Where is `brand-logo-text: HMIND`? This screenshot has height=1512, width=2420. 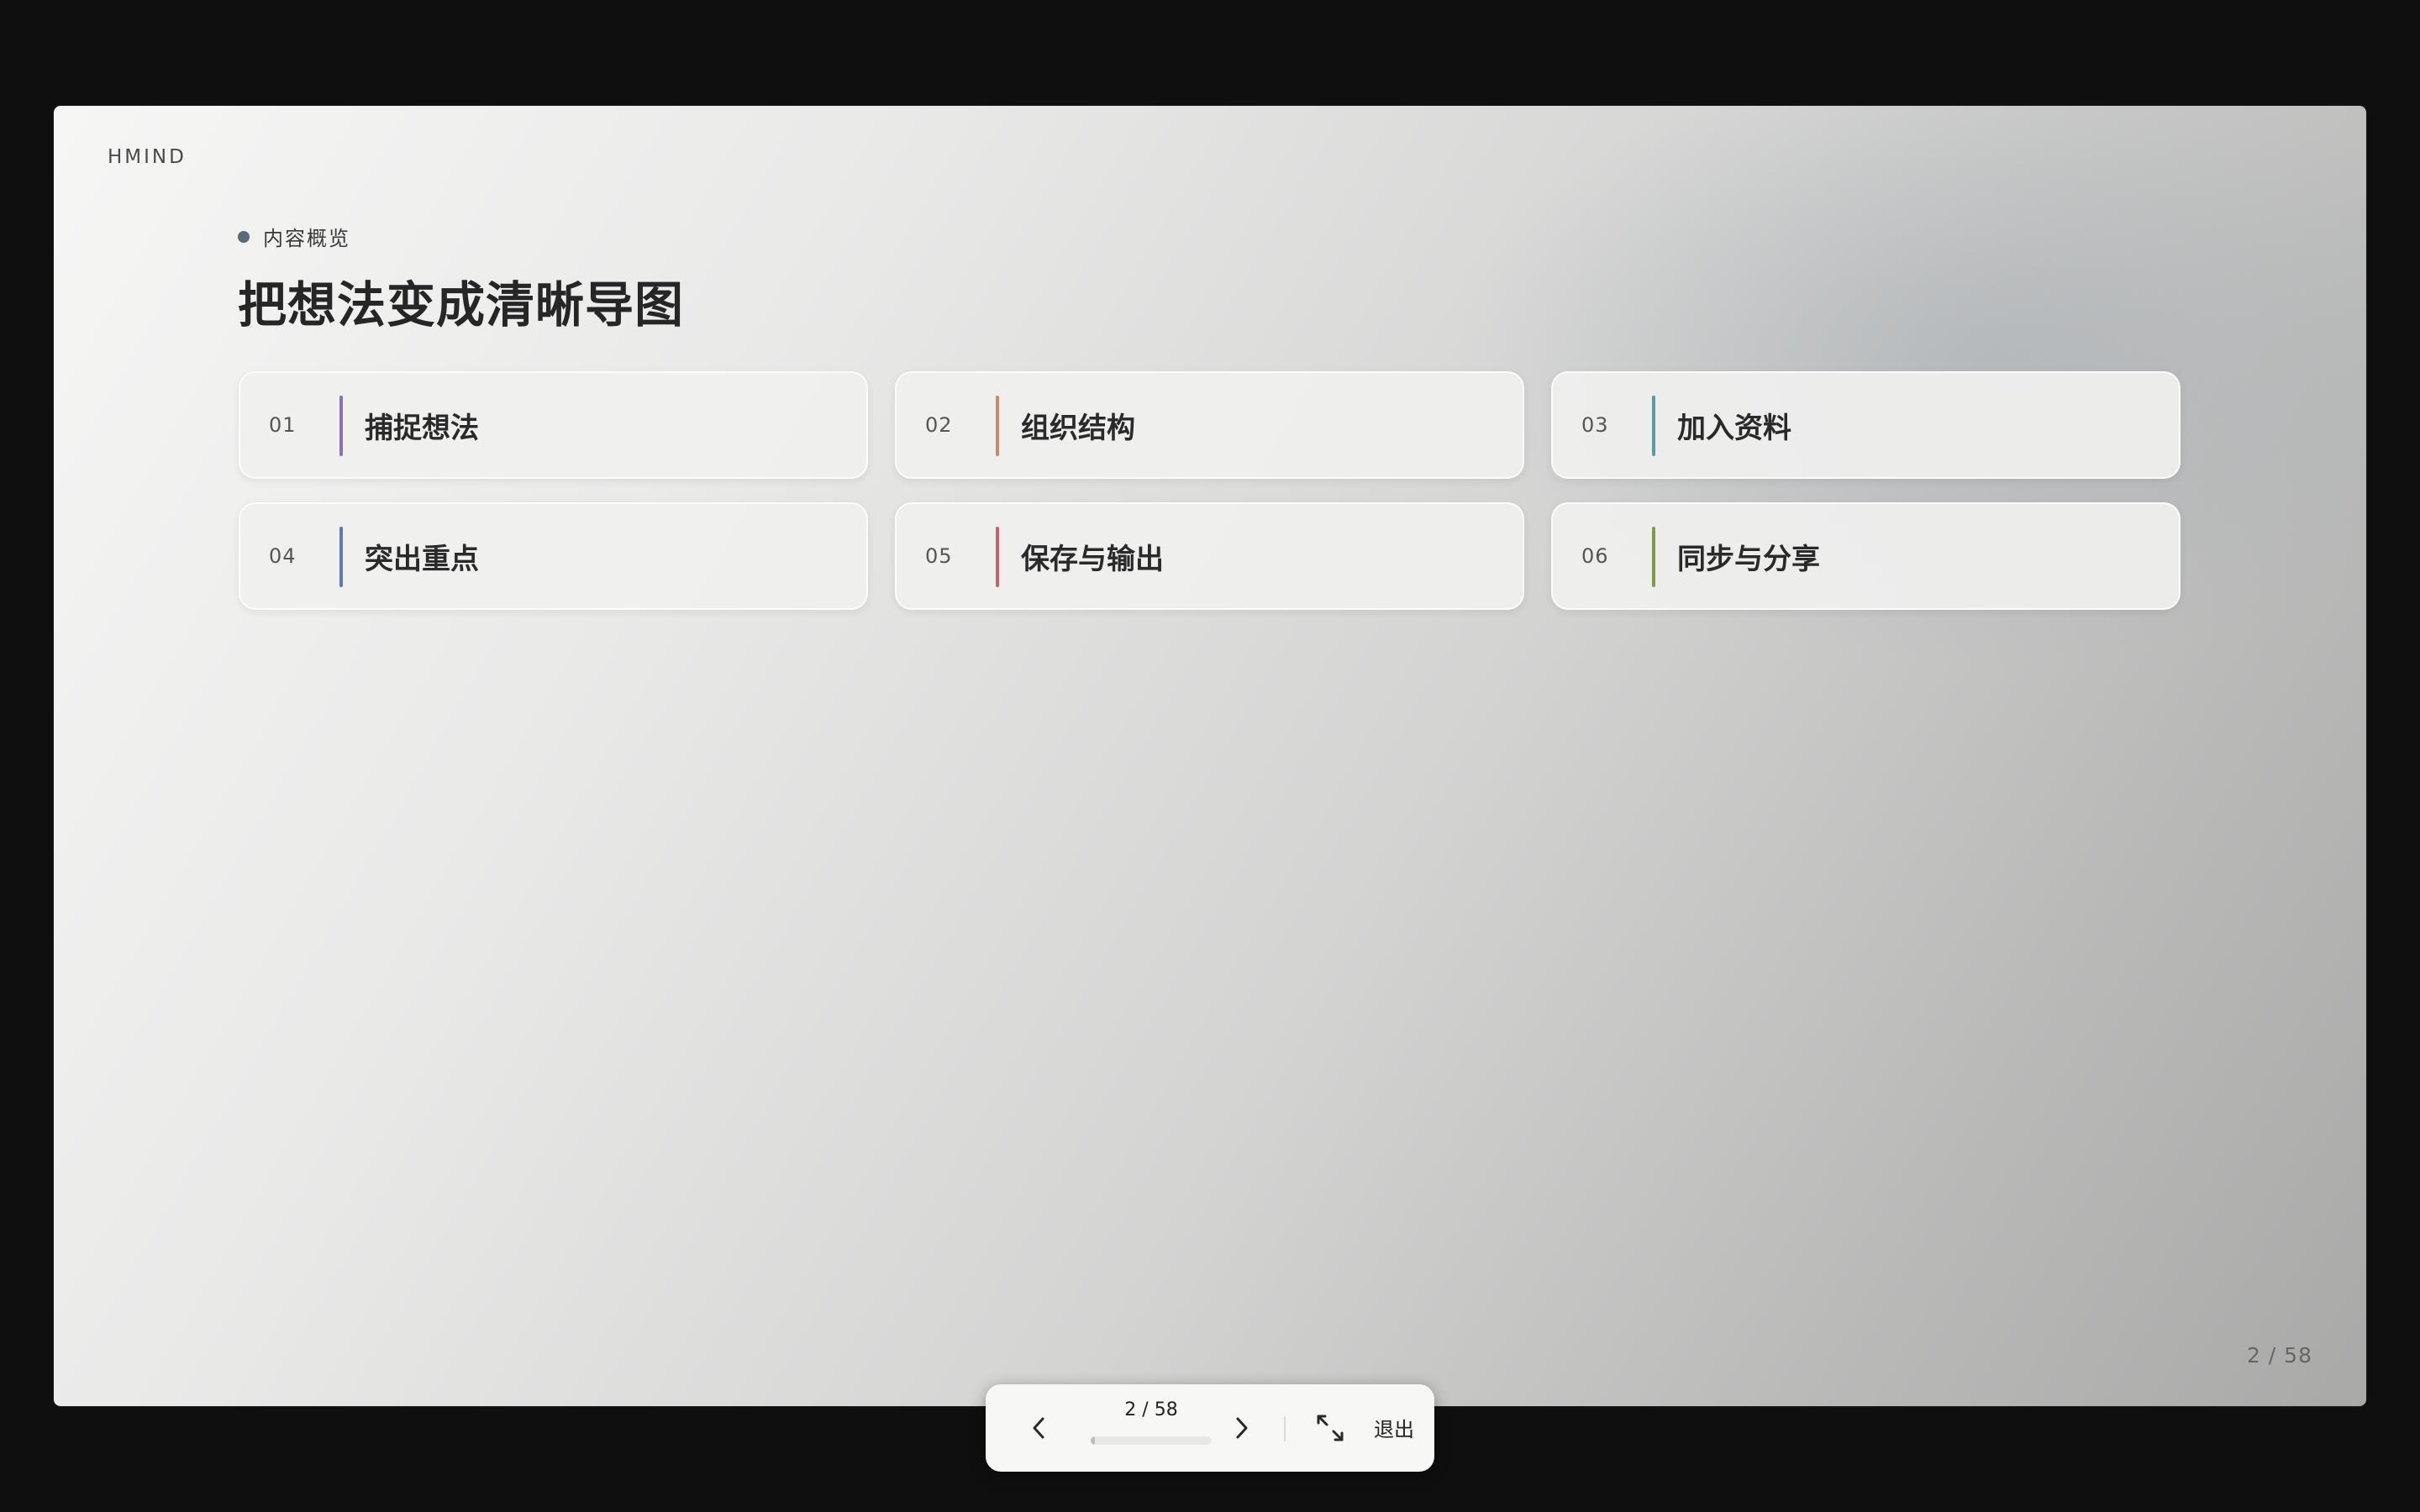
brand-logo-text: HMIND is located at coordinates (147, 157).